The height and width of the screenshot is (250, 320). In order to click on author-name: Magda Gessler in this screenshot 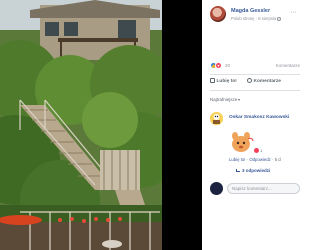, I will do `click(250, 11)`.